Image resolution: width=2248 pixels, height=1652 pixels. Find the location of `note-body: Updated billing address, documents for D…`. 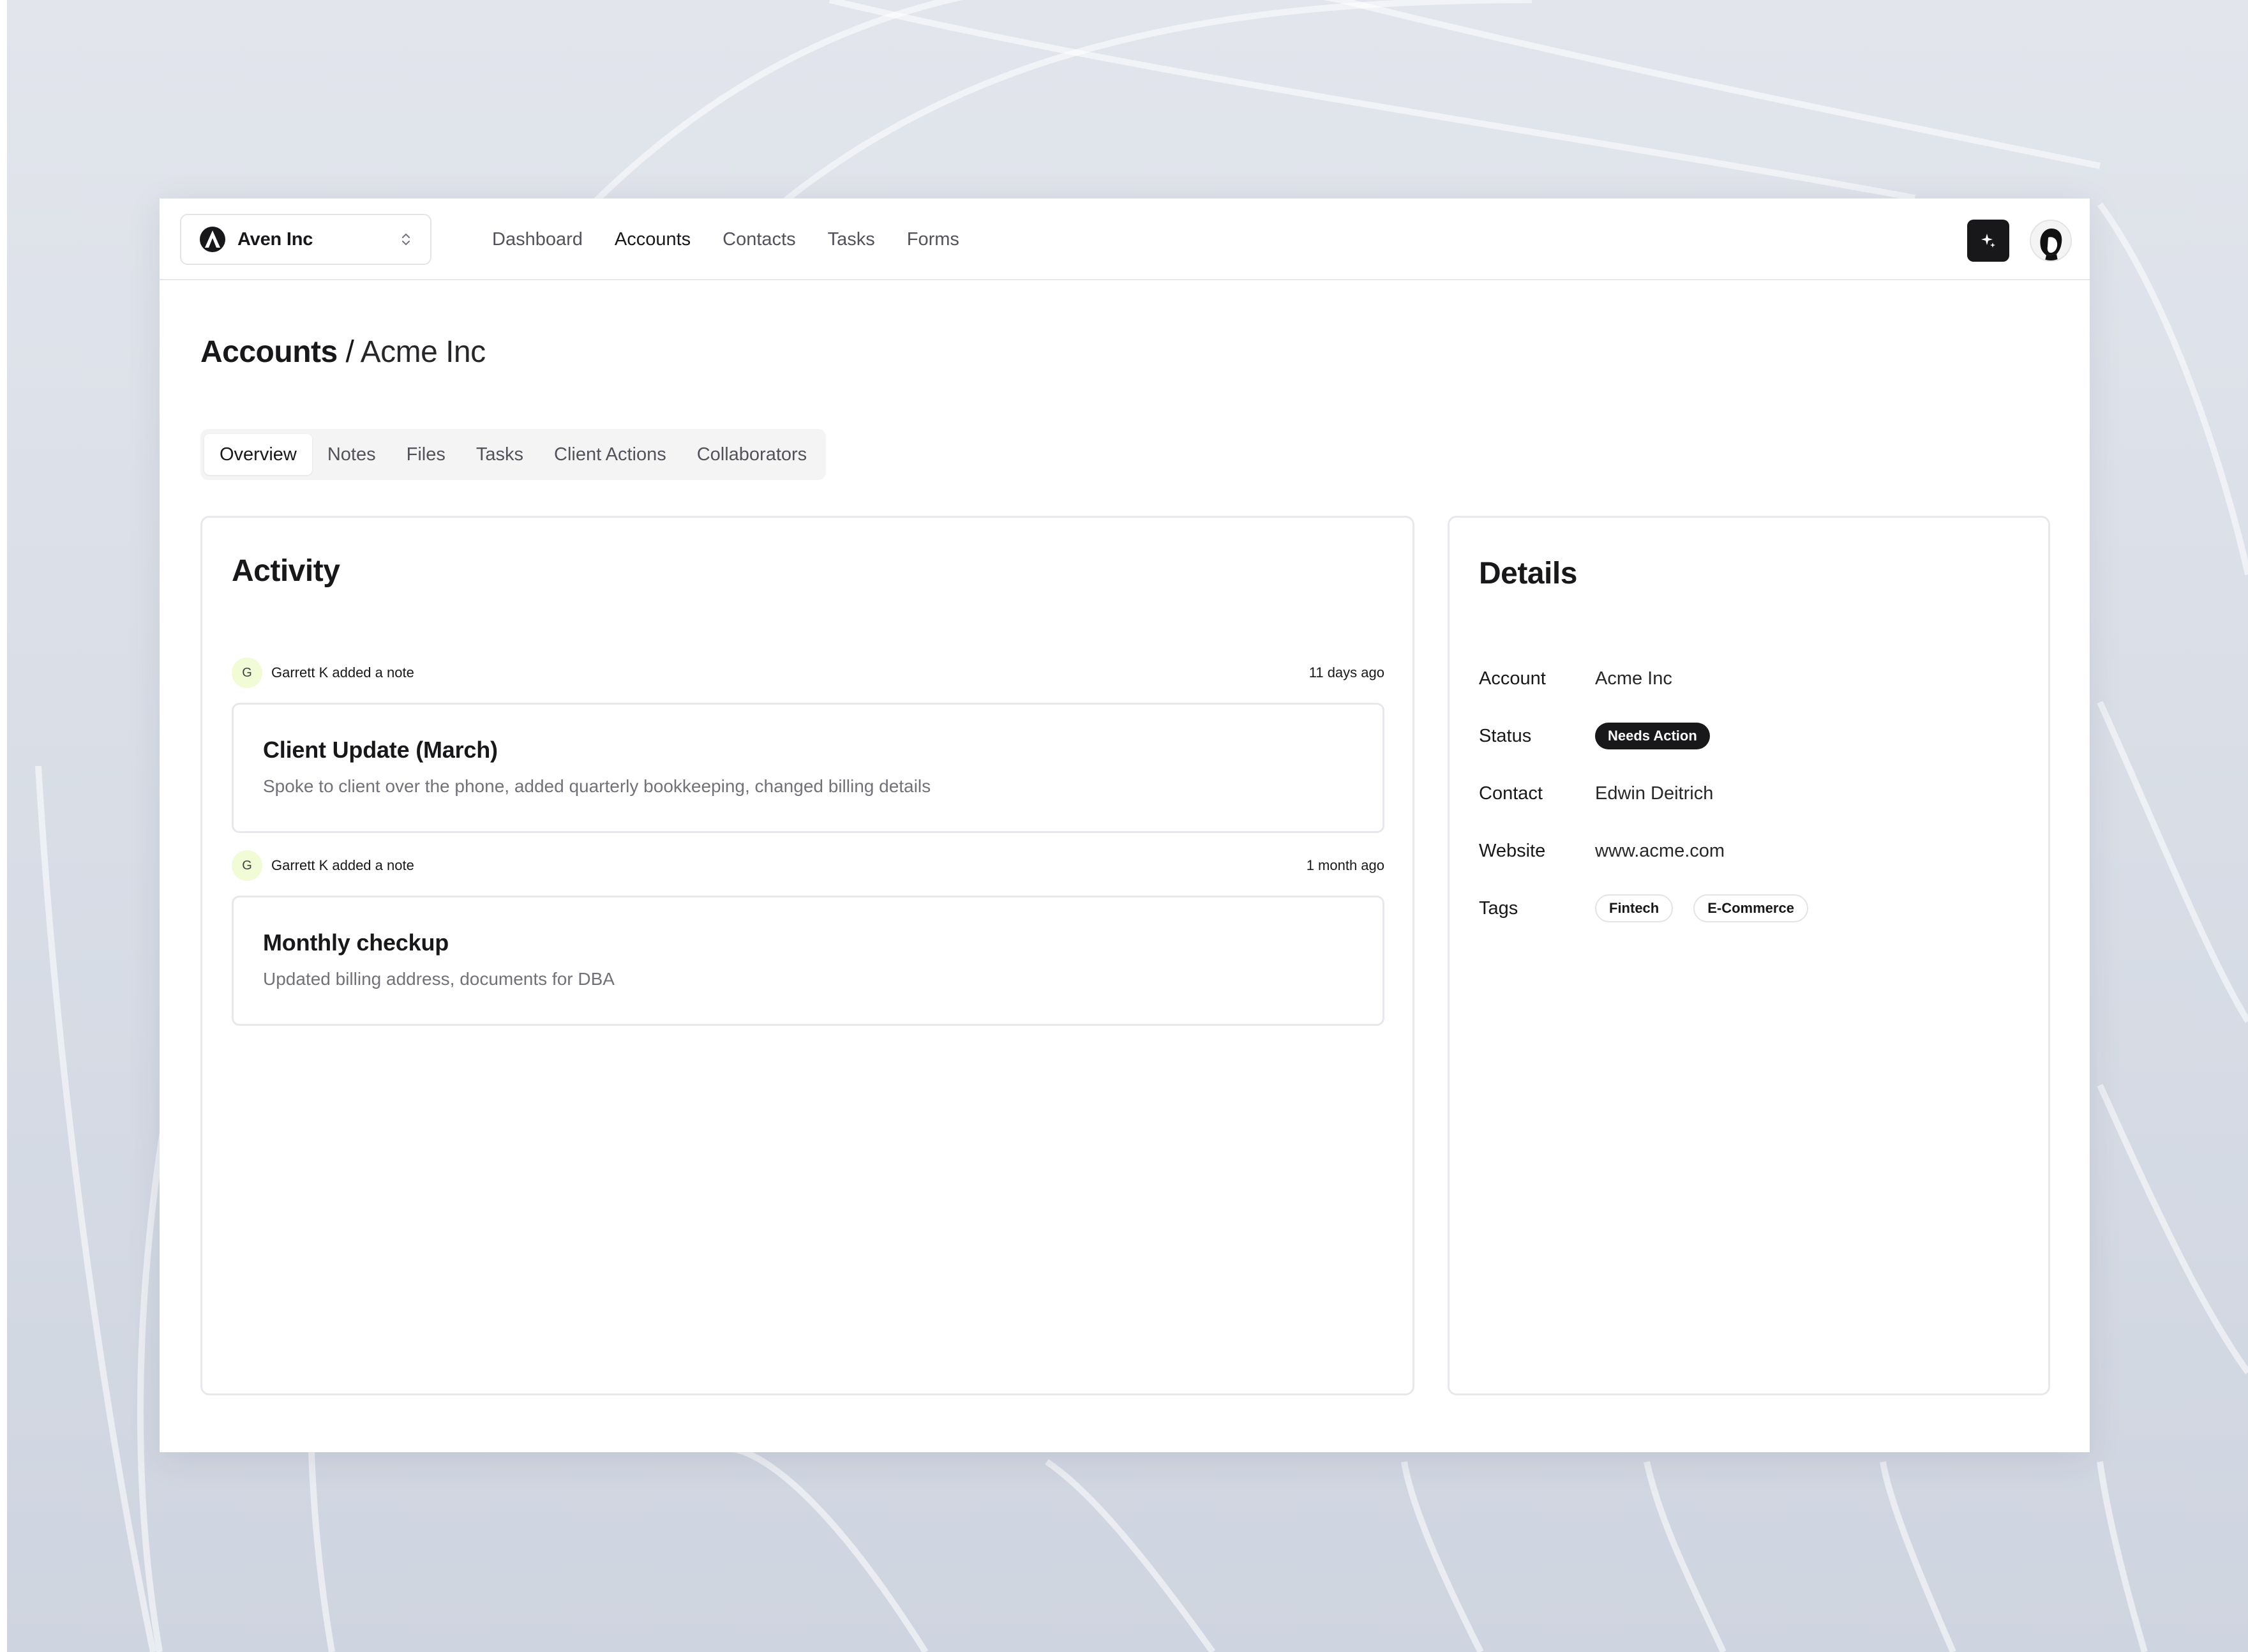

note-body: Updated billing address, documents for D… is located at coordinates (439, 979).